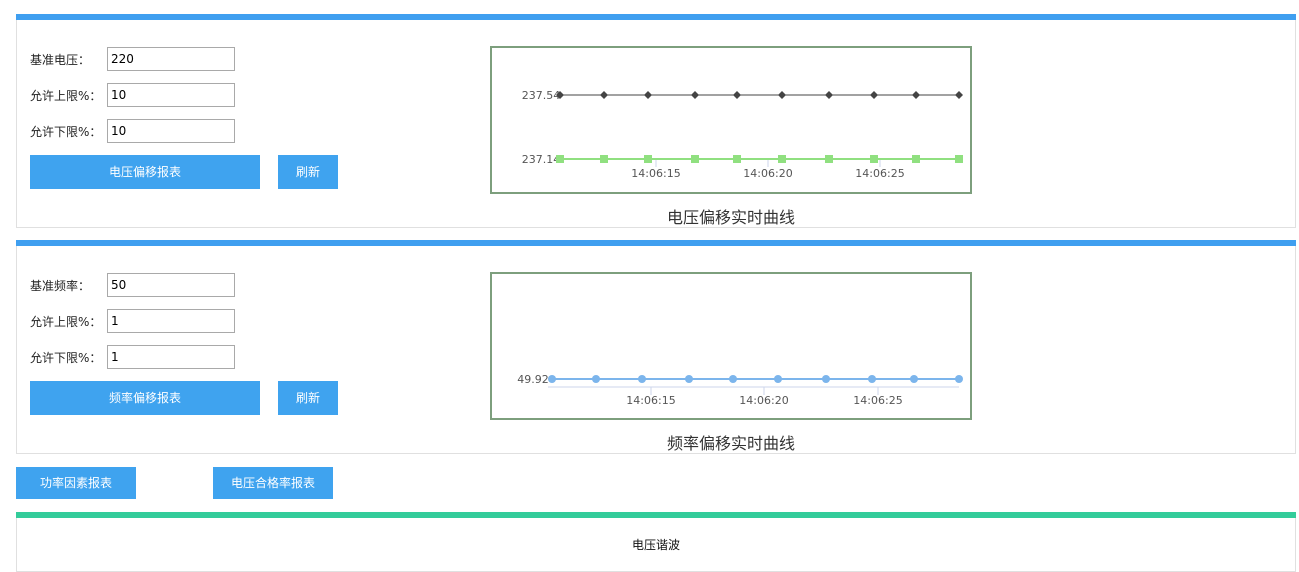 This screenshot has width=1299, height=572. What do you see at coordinates (533, 379) in the screenshot?
I see `y-tick-label: 49.92` at bounding box center [533, 379].